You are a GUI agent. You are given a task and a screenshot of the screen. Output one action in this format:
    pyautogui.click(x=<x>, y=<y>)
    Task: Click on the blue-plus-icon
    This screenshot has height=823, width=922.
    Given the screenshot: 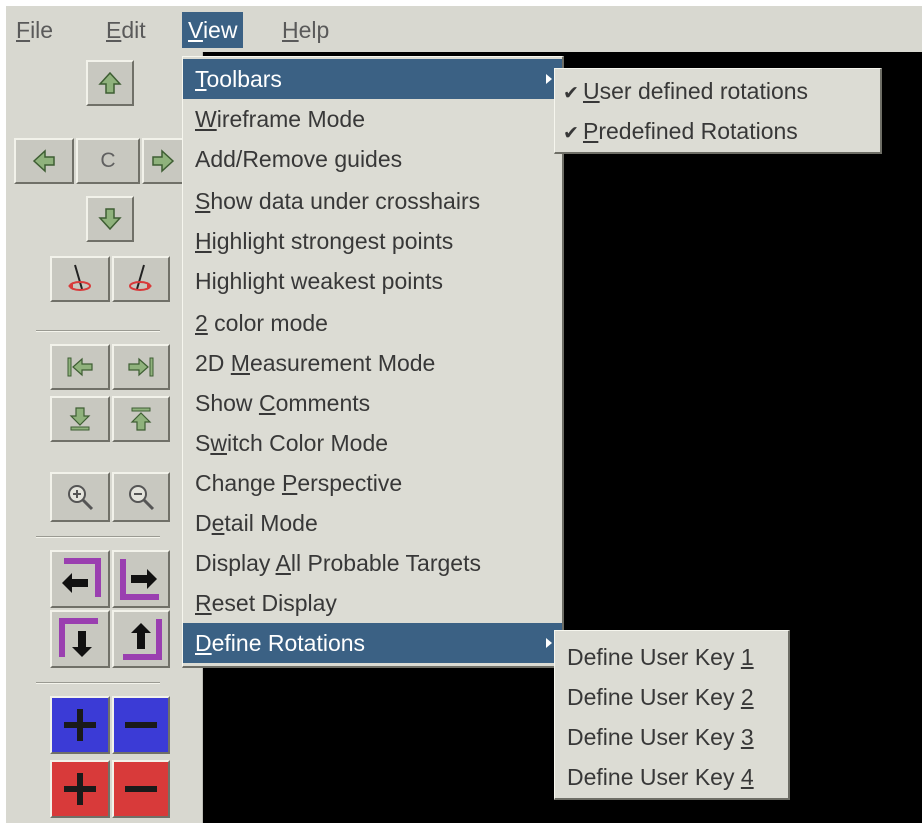 What is the action you would take?
    pyautogui.click(x=80, y=725)
    